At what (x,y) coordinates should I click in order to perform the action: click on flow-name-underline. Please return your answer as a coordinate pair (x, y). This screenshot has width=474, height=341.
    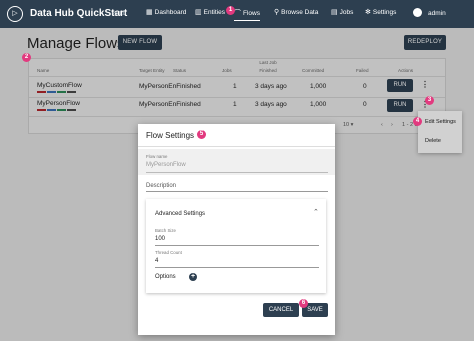
    Looking at the image, I should click on (237, 172).